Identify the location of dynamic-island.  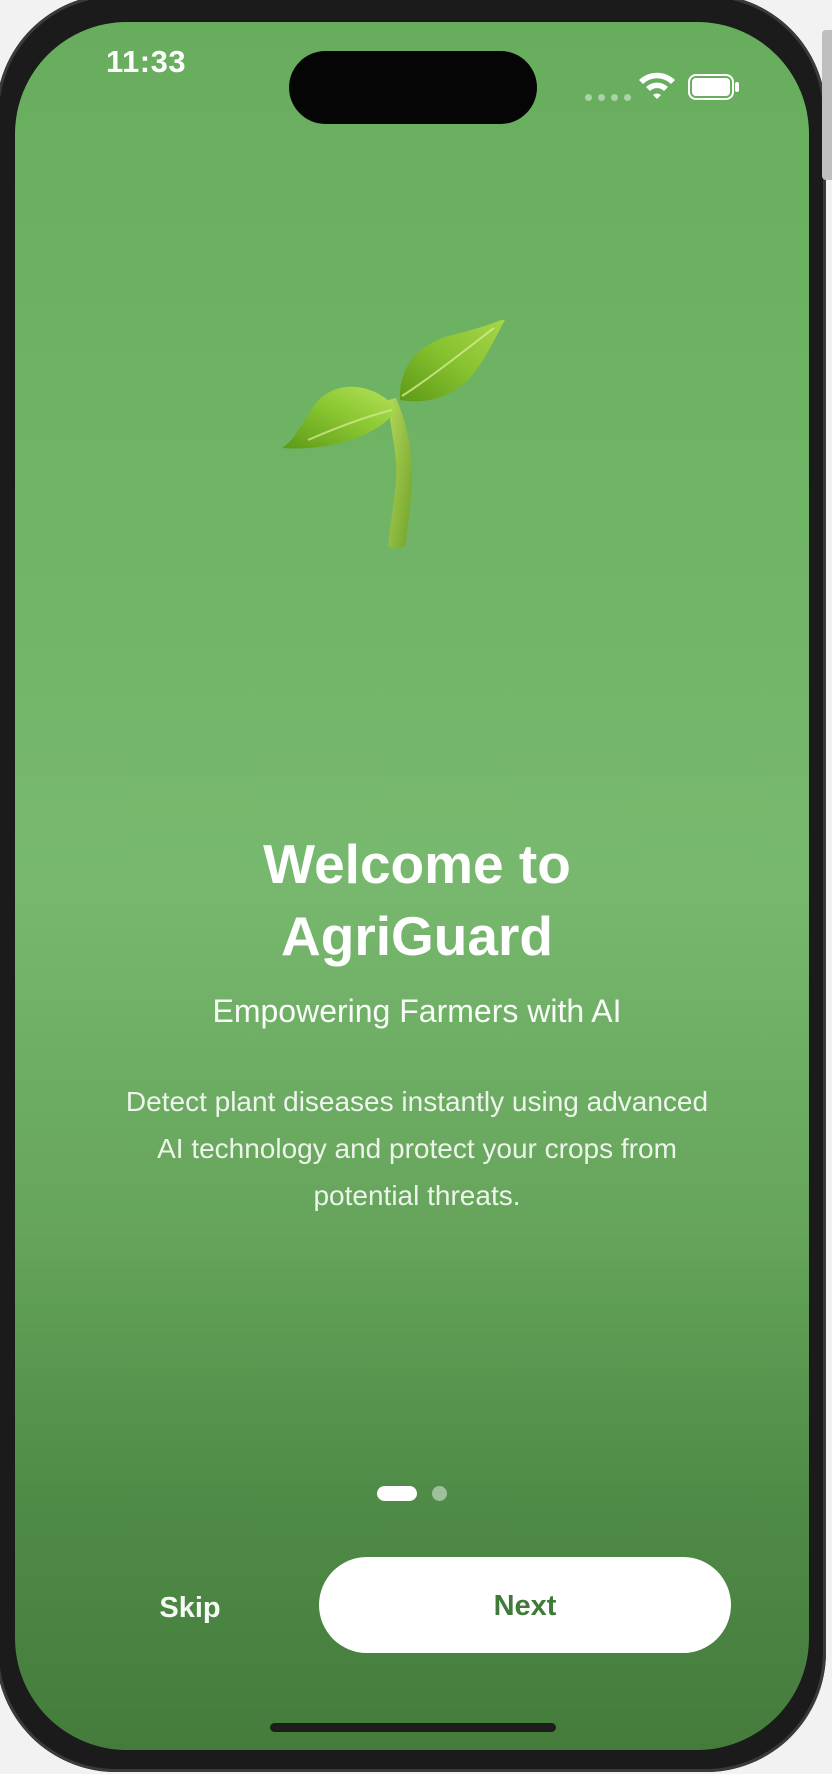
(413, 87).